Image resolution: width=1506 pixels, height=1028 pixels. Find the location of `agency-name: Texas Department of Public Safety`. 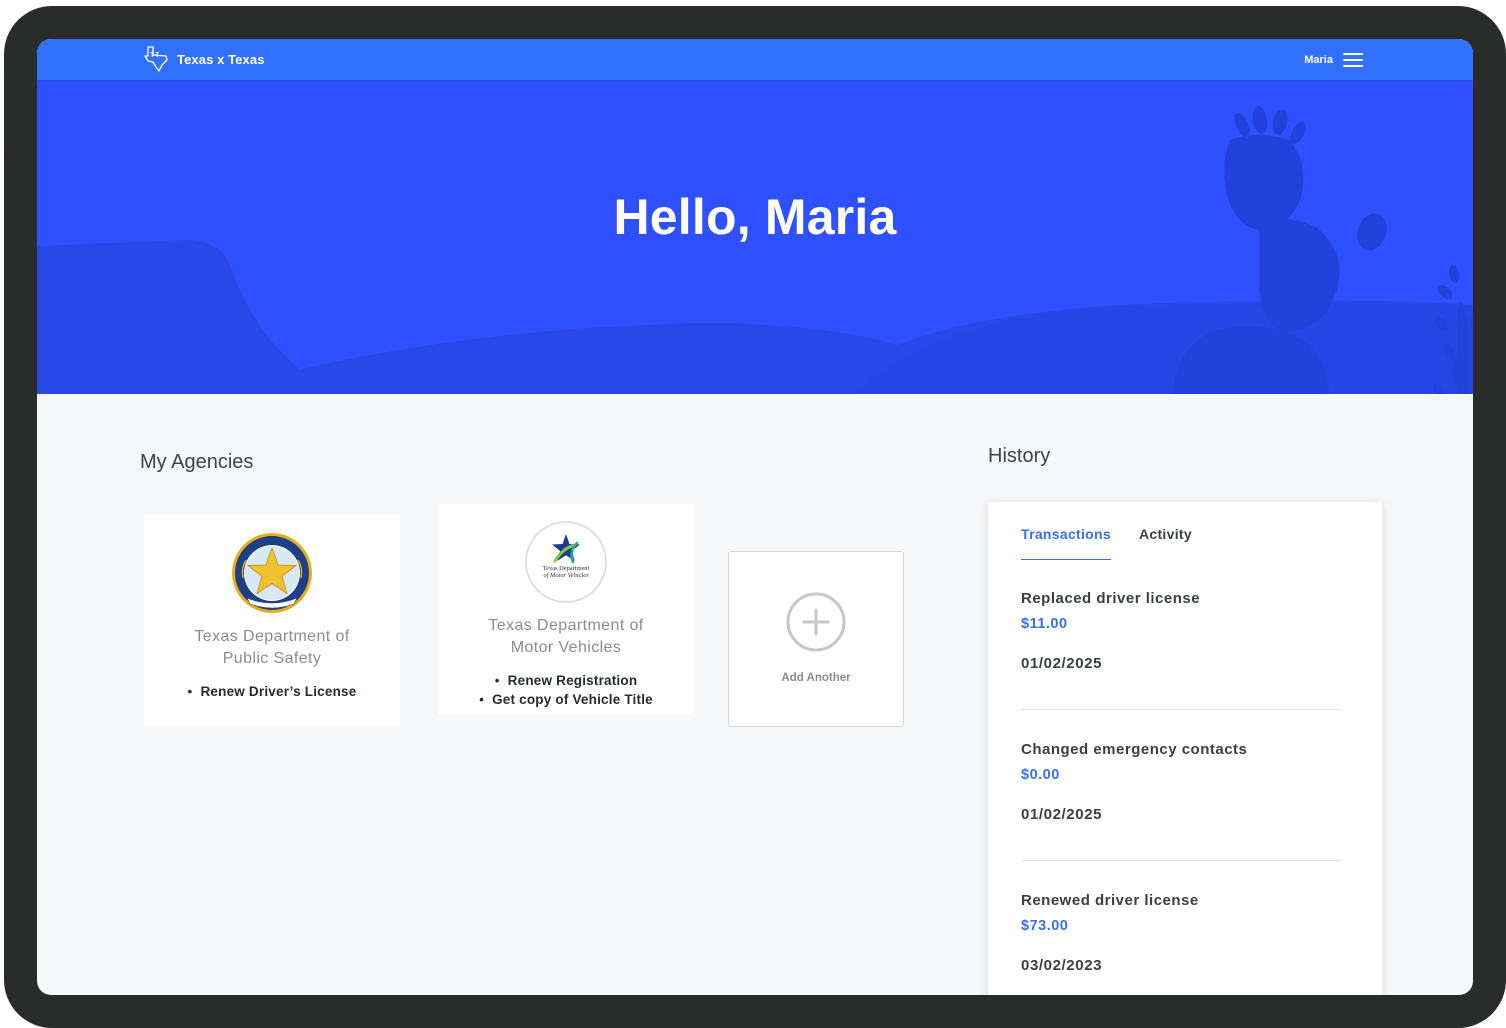

agency-name: Texas Department of Public Safety is located at coordinates (272, 647).